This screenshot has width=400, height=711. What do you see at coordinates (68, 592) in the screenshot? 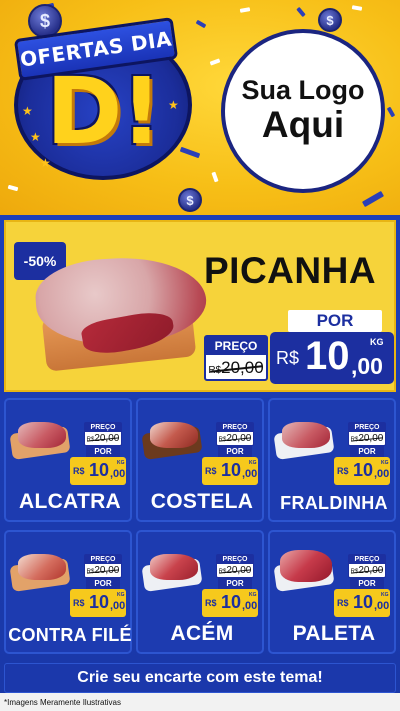
I see `product-card: PREÇO R$20,00 POR R$ 10,00 KG CONTRA FILÉ` at bounding box center [68, 592].